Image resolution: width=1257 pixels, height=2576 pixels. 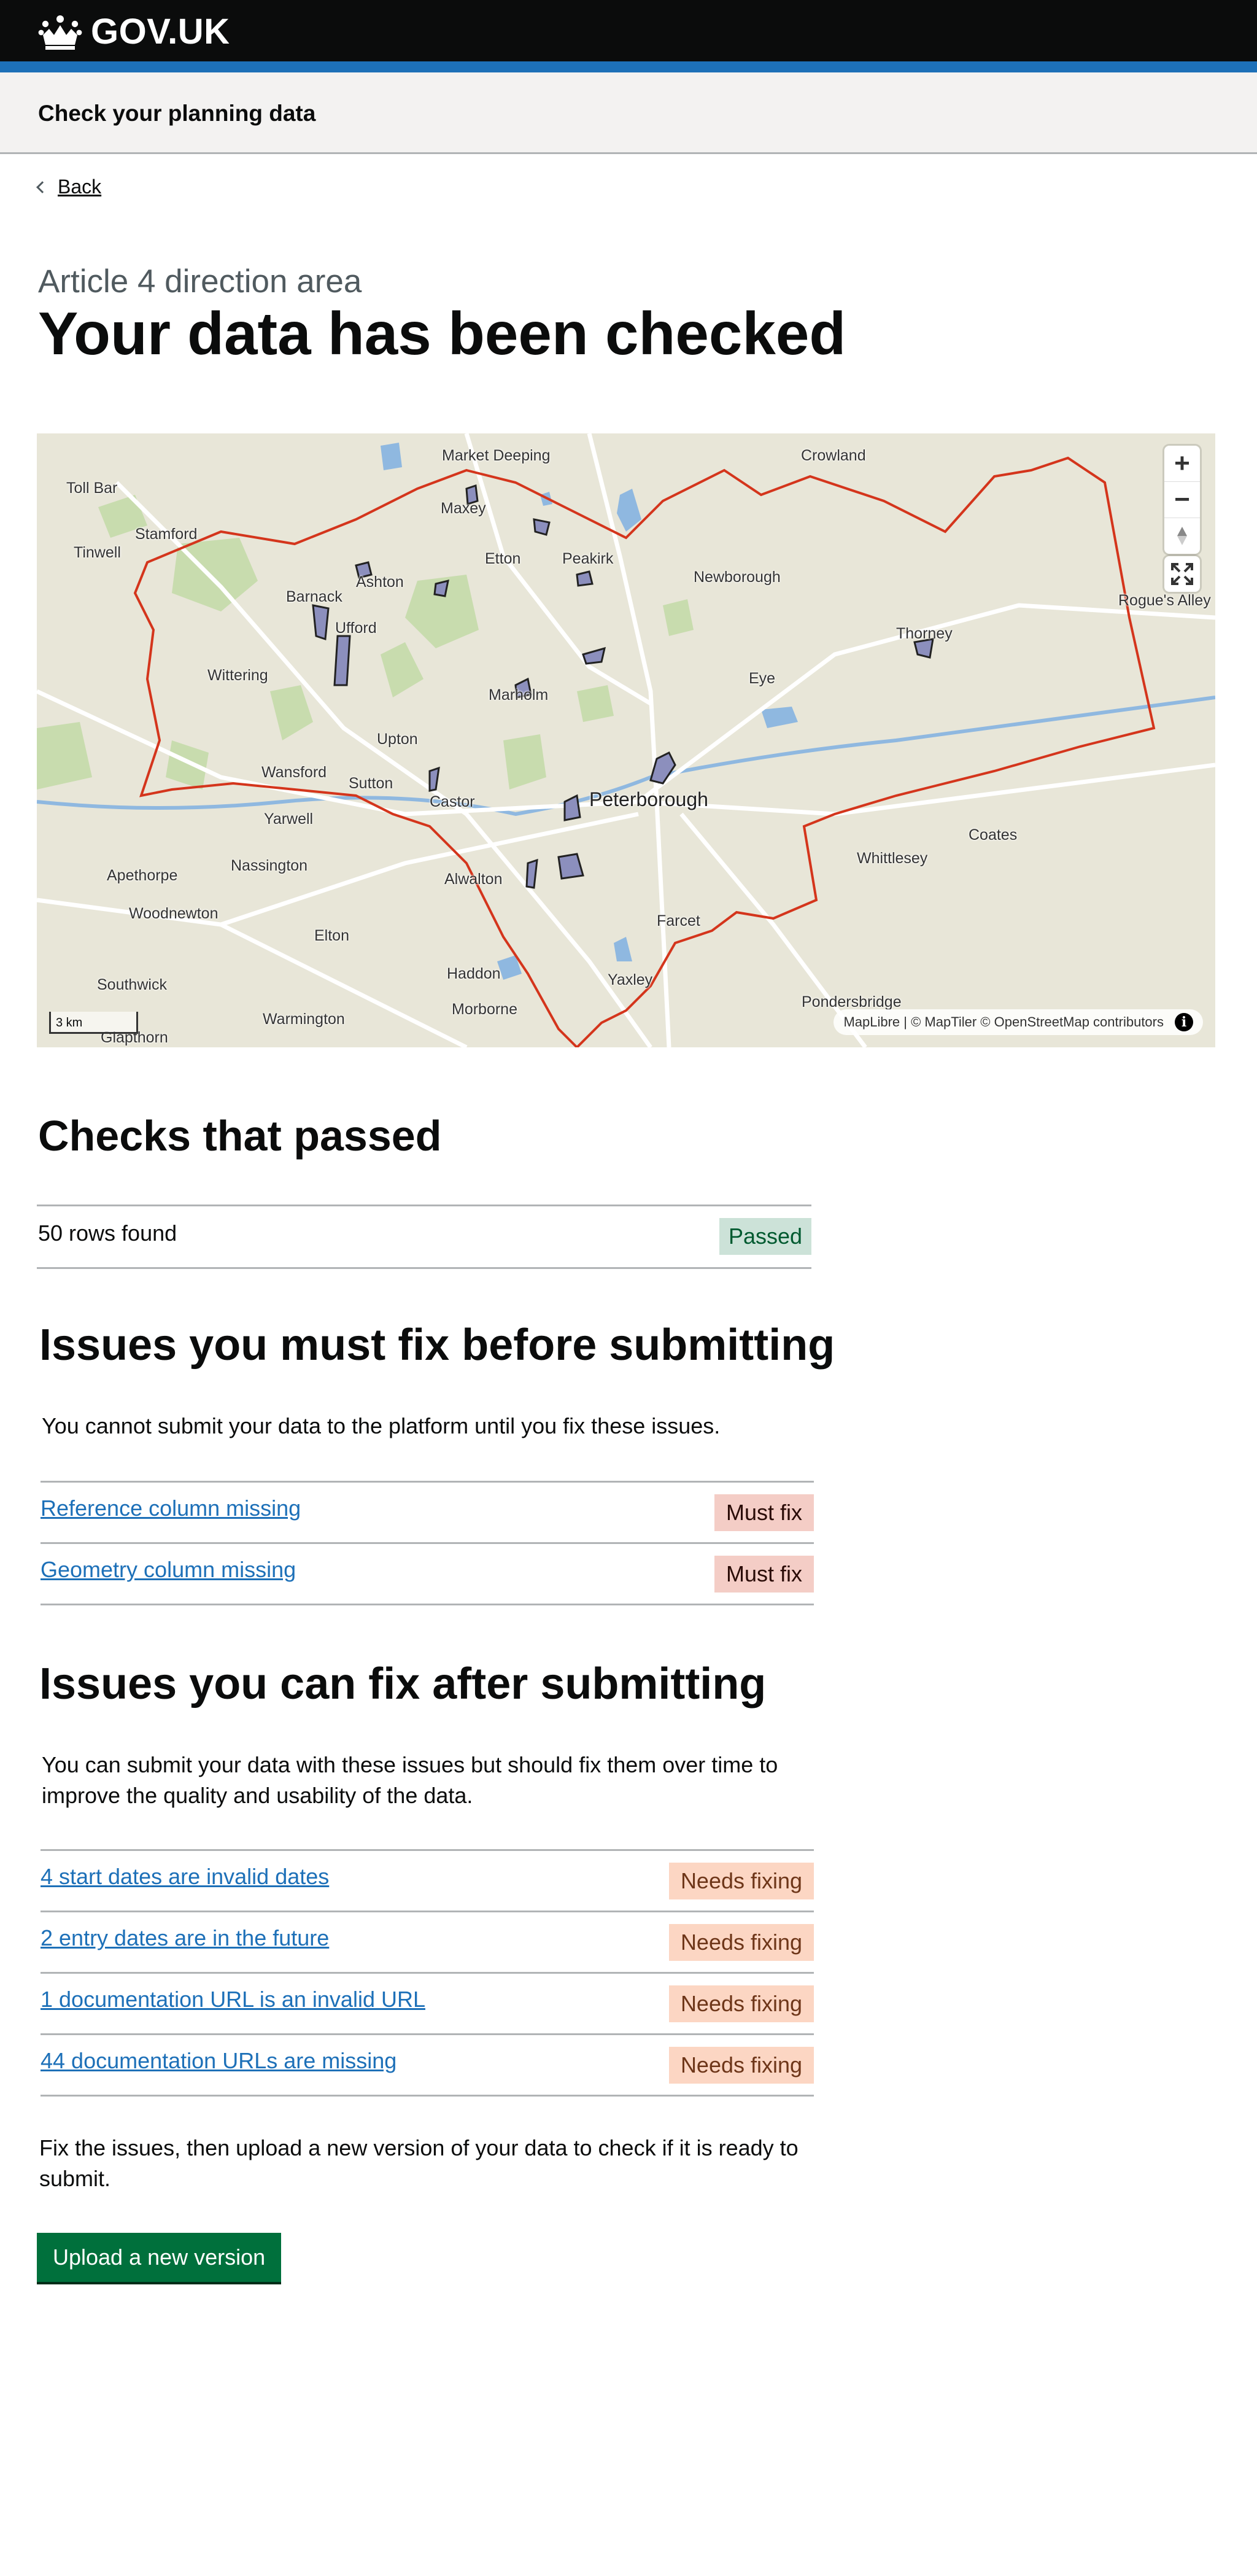 I want to click on map-label: Etton, so click(x=503, y=558).